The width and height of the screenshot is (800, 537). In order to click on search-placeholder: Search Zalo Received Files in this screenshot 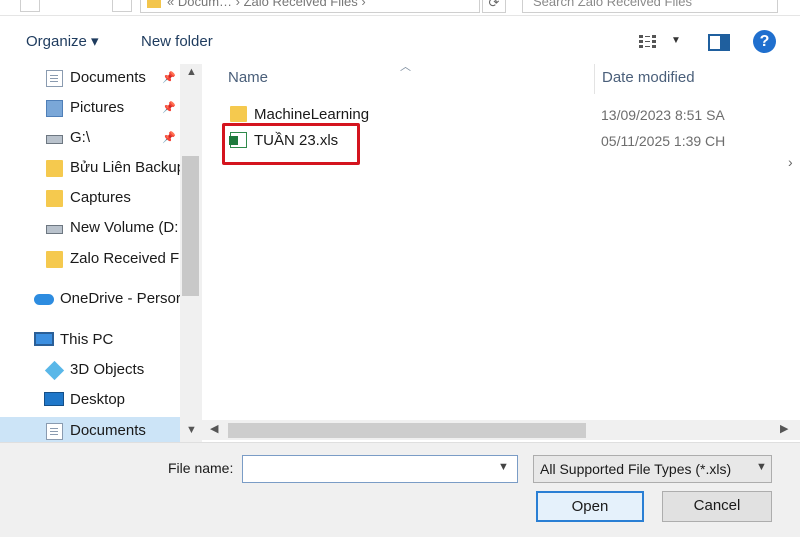, I will do `click(612, 4)`.